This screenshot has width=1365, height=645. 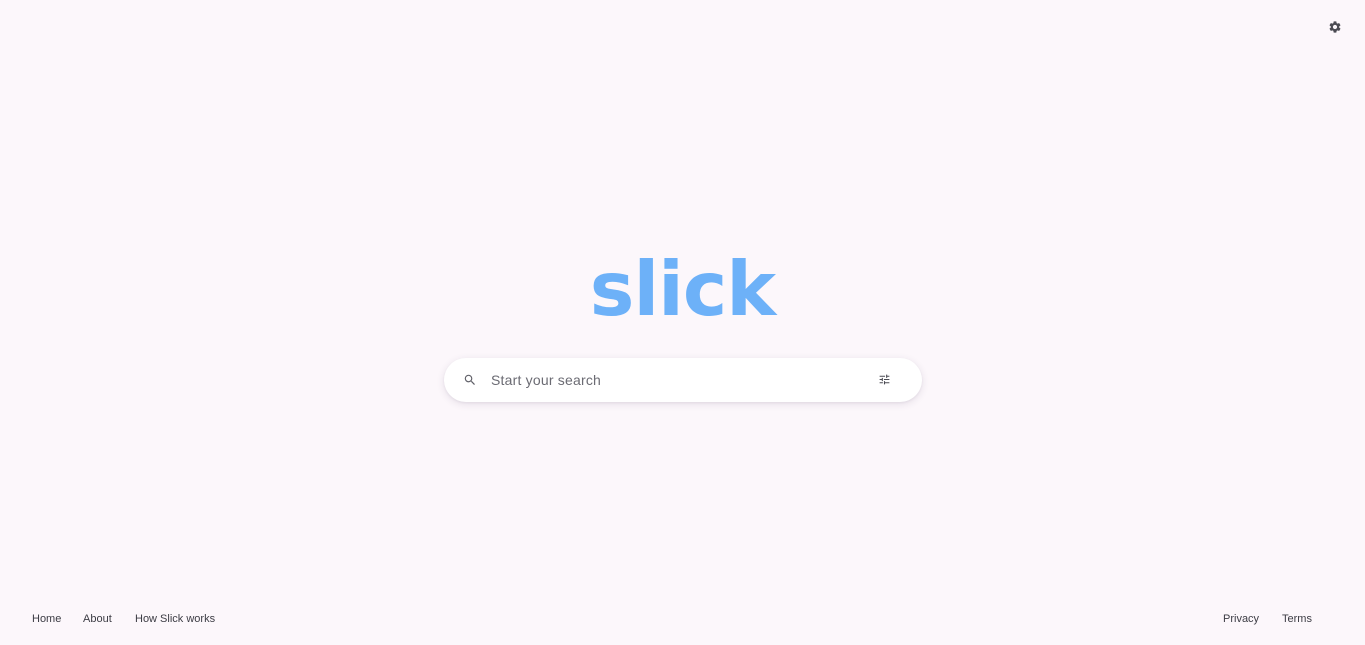 What do you see at coordinates (682, 289) in the screenshot?
I see `logo: slick` at bounding box center [682, 289].